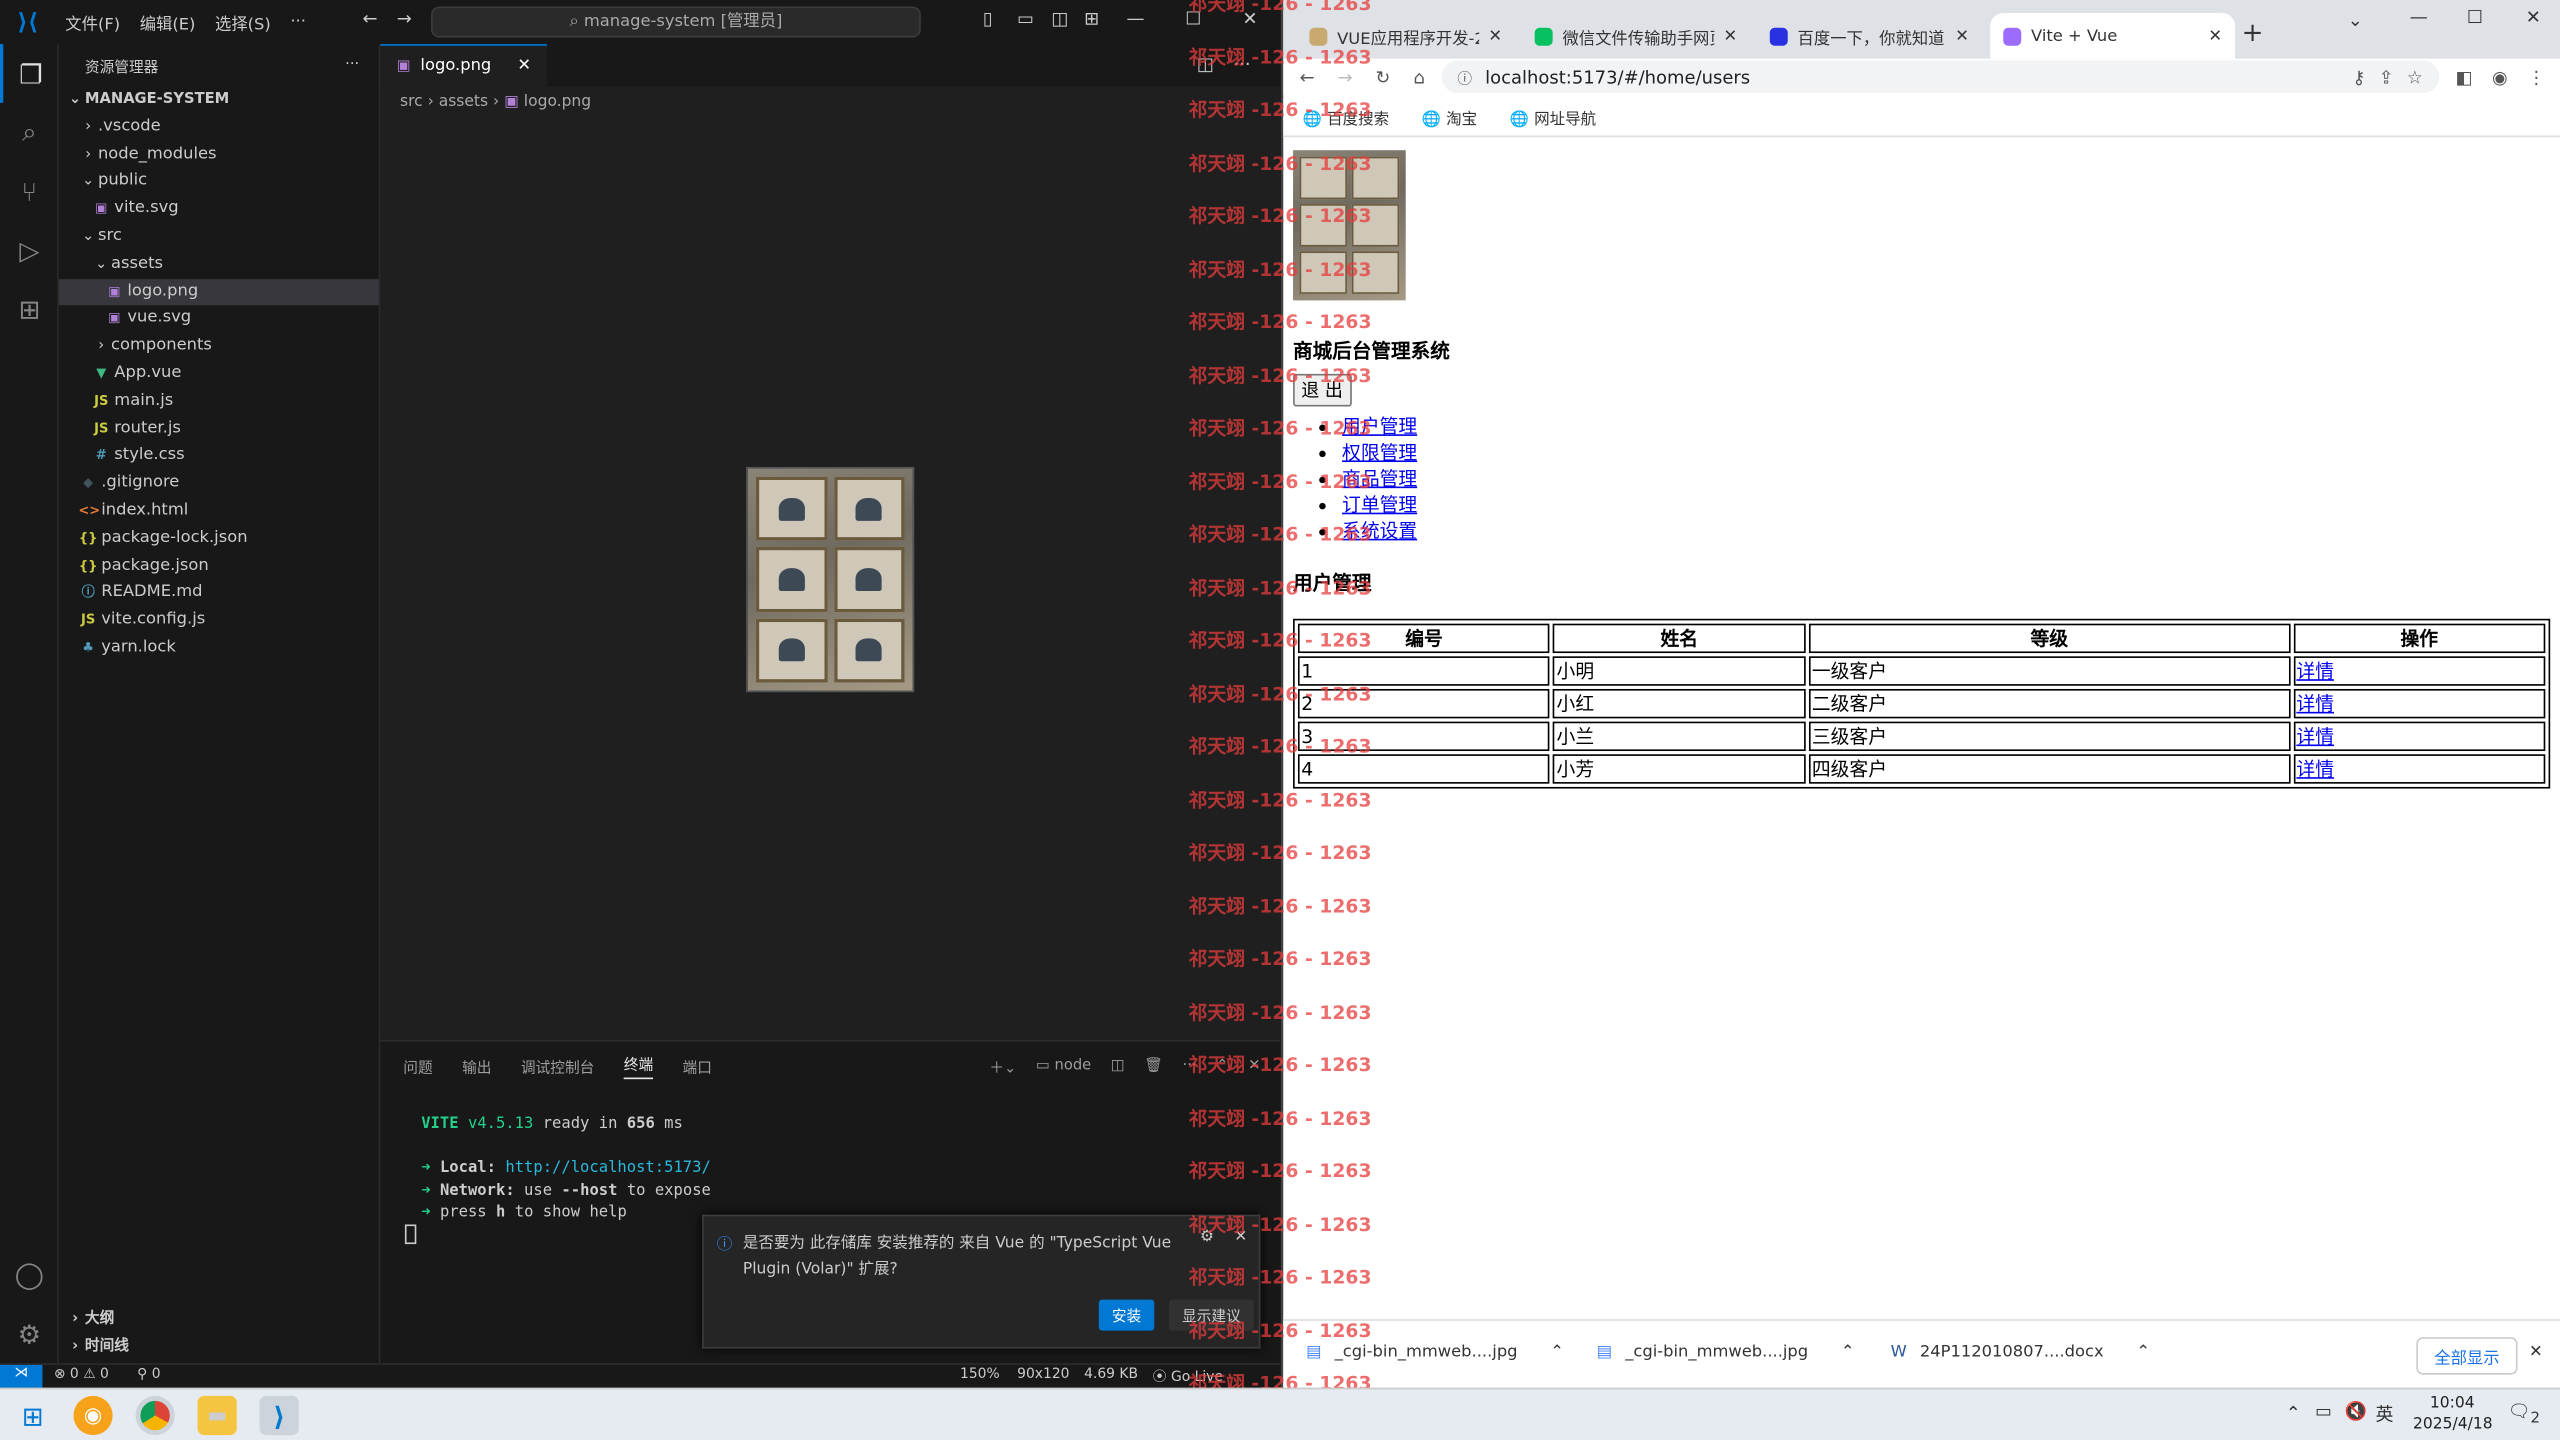 This screenshot has width=2560, height=1440. What do you see at coordinates (2533, 17) in the screenshot?
I see `close-window-icon: ✕` at bounding box center [2533, 17].